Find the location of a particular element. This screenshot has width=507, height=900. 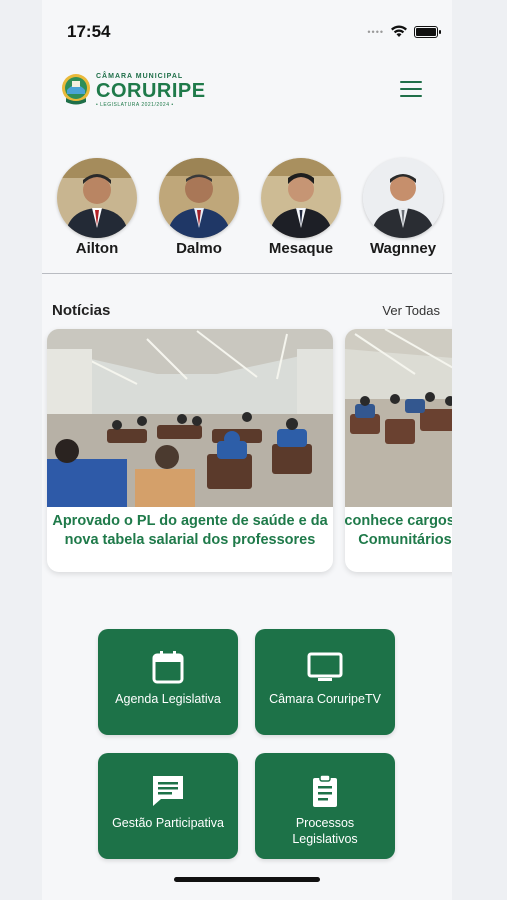

logo-title: CORURIPE is located at coordinates (151, 90).